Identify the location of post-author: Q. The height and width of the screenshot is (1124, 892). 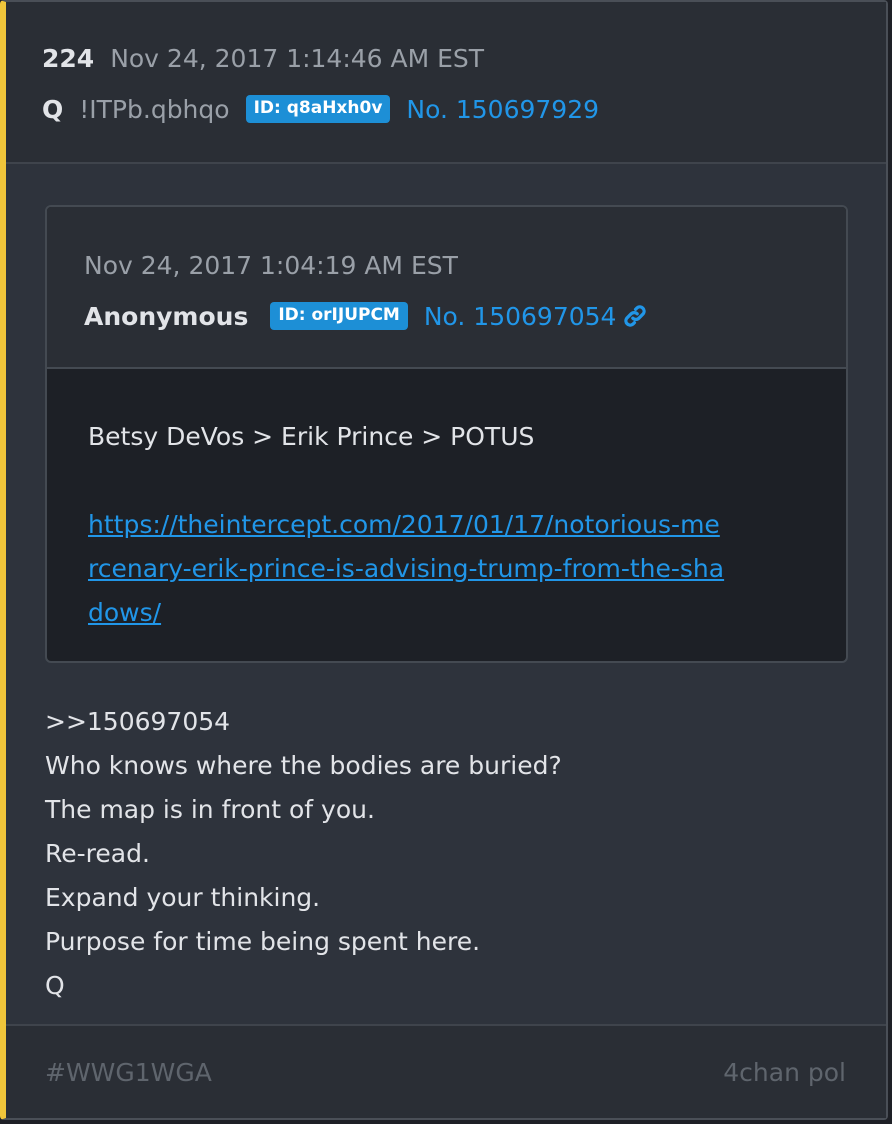
(53, 109).